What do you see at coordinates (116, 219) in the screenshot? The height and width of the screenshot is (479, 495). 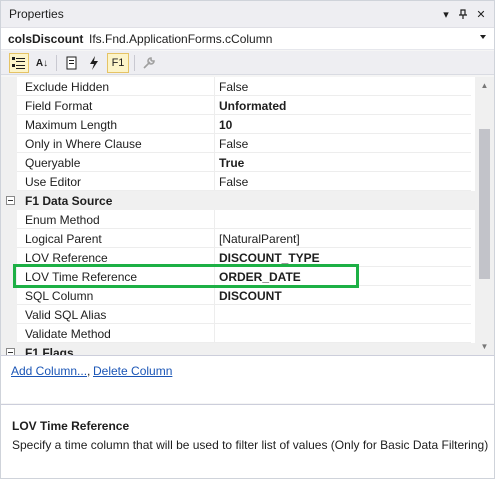 I see `property-name: Enum Method` at bounding box center [116, 219].